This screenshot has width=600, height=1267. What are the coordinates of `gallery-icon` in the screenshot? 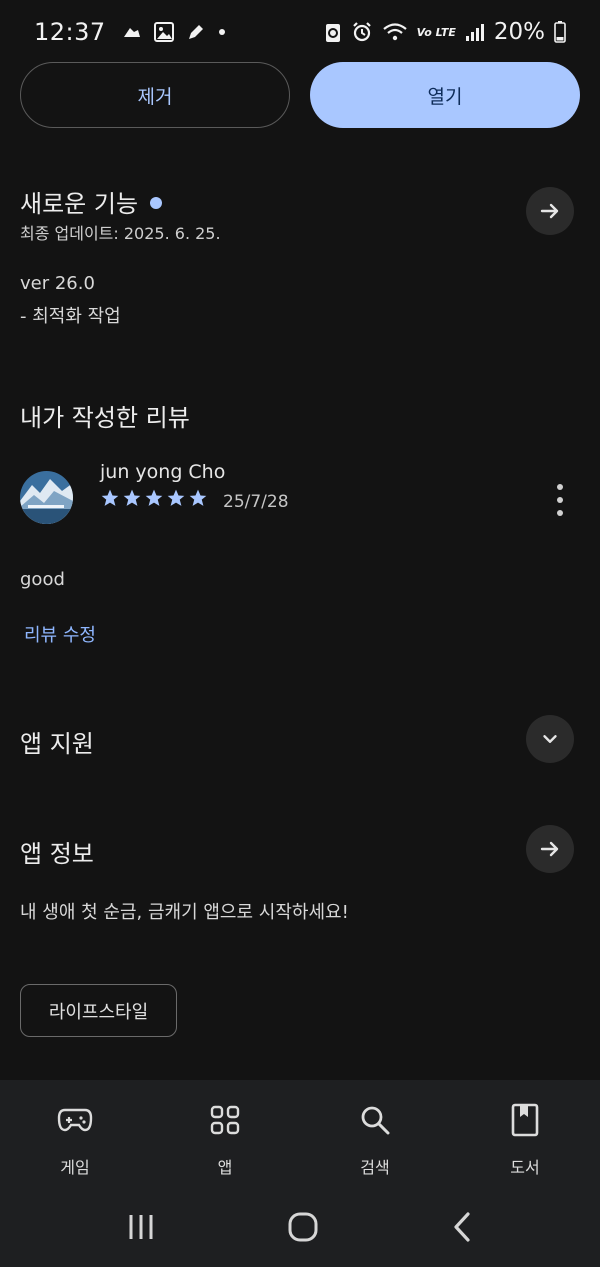 It's located at (163, 32).